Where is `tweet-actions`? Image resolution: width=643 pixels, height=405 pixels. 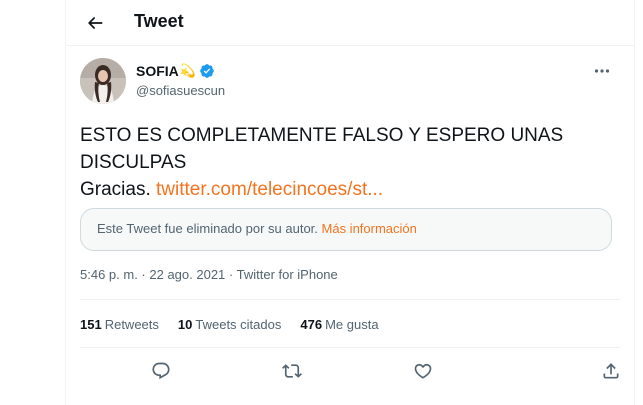
tweet-actions is located at coordinates (350, 371).